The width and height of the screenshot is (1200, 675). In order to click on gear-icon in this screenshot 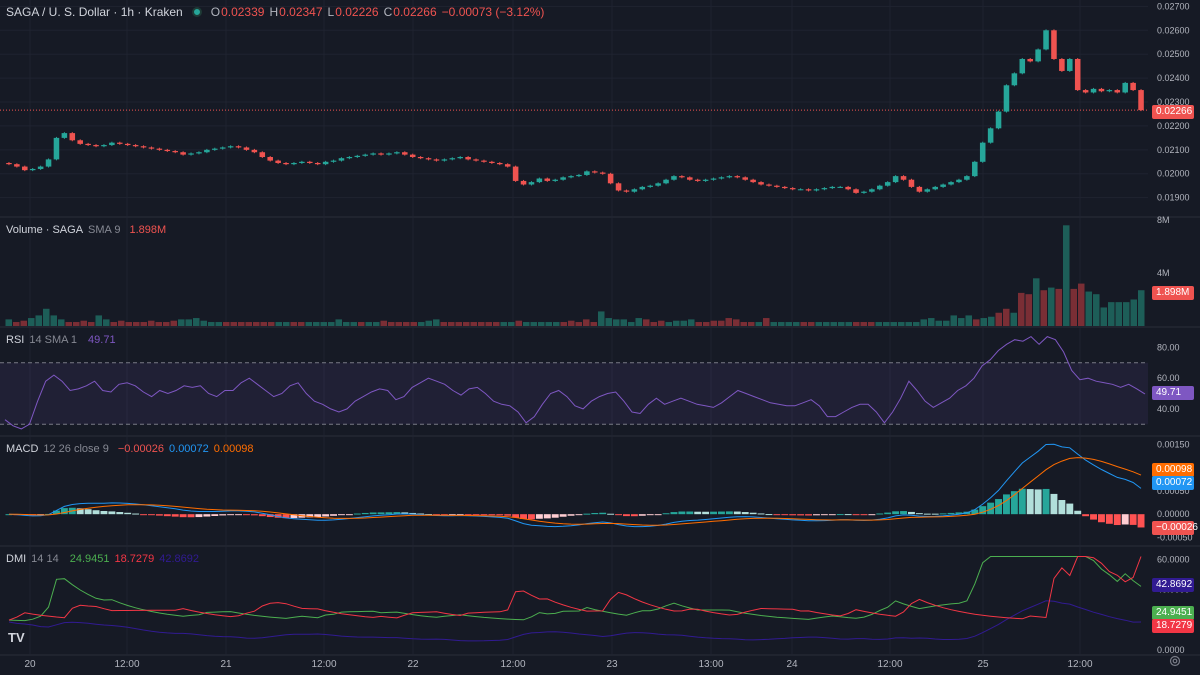, I will do `click(1175, 661)`.